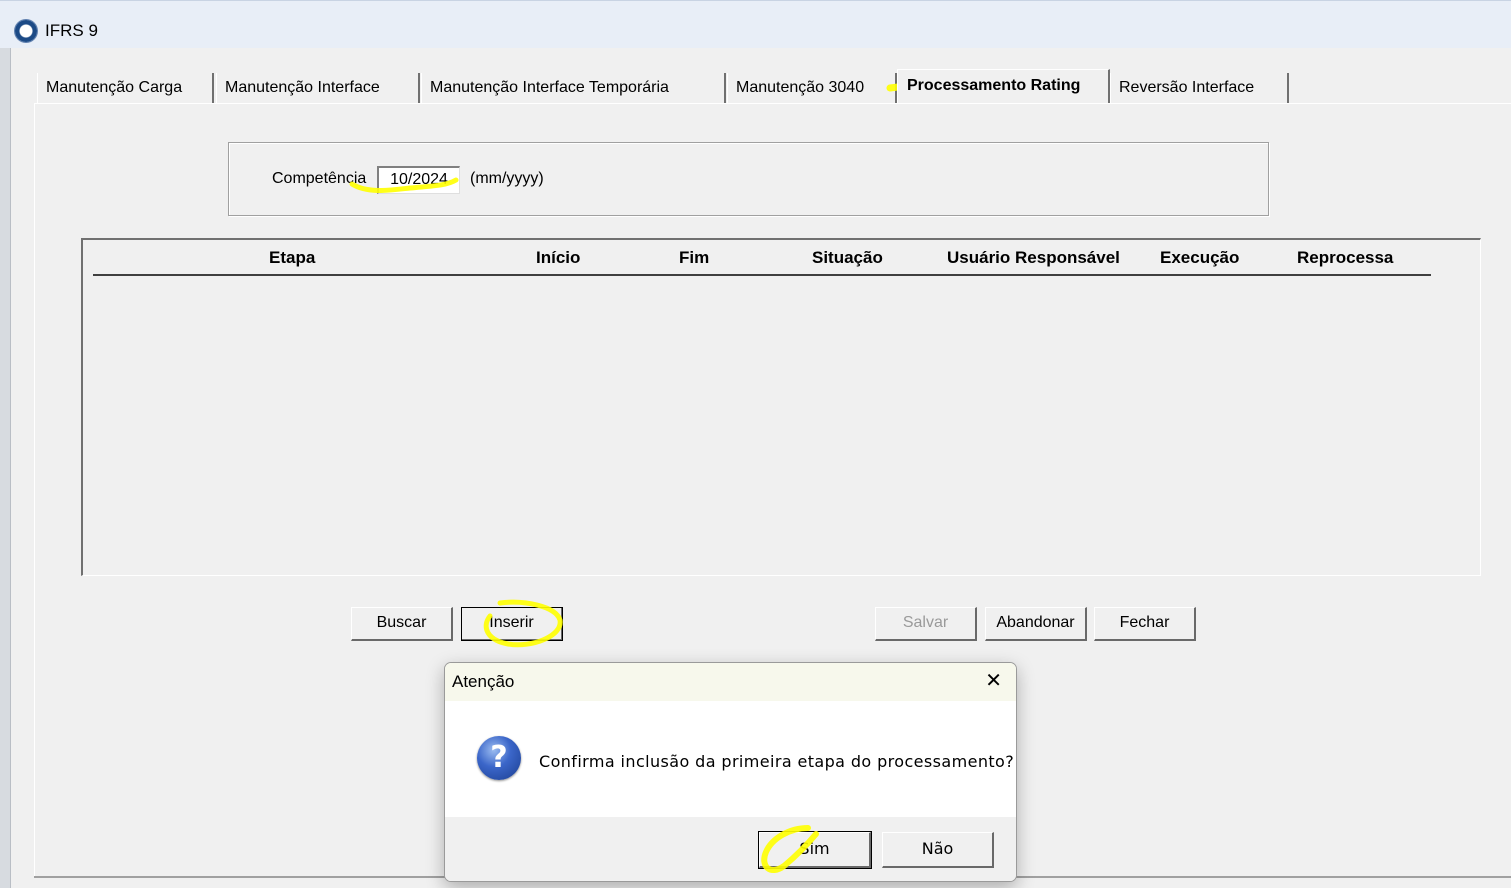 The image size is (1511, 888). I want to click on tab-label: Manutenção Interface Temporária, so click(549, 87).